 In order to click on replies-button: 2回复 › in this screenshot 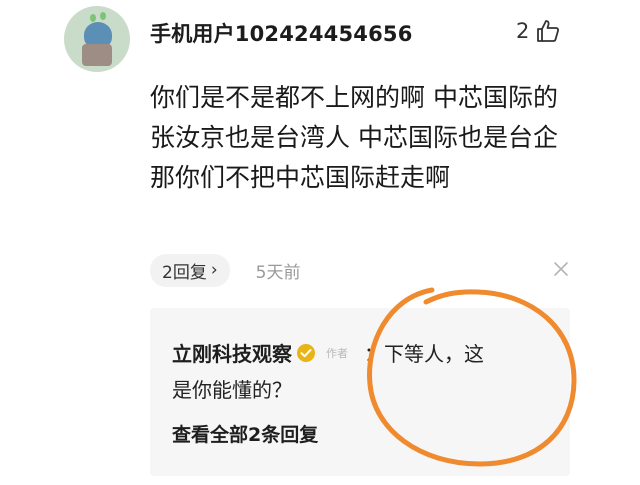, I will do `click(190, 270)`.